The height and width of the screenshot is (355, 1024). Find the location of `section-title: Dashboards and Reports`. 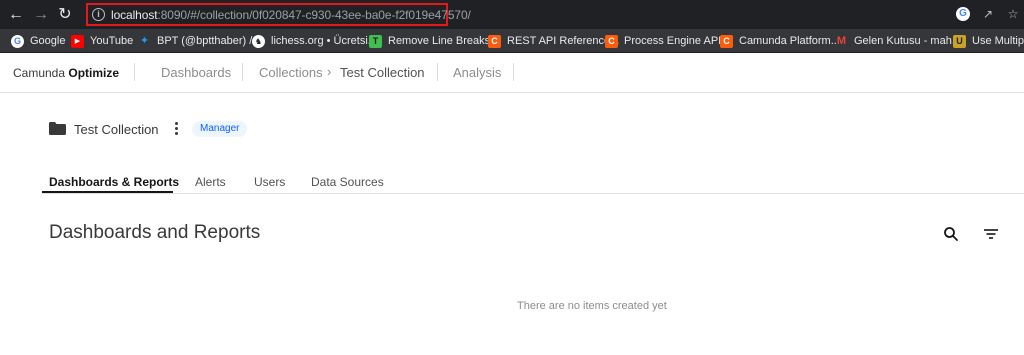

section-title: Dashboards and Reports is located at coordinates (155, 232).